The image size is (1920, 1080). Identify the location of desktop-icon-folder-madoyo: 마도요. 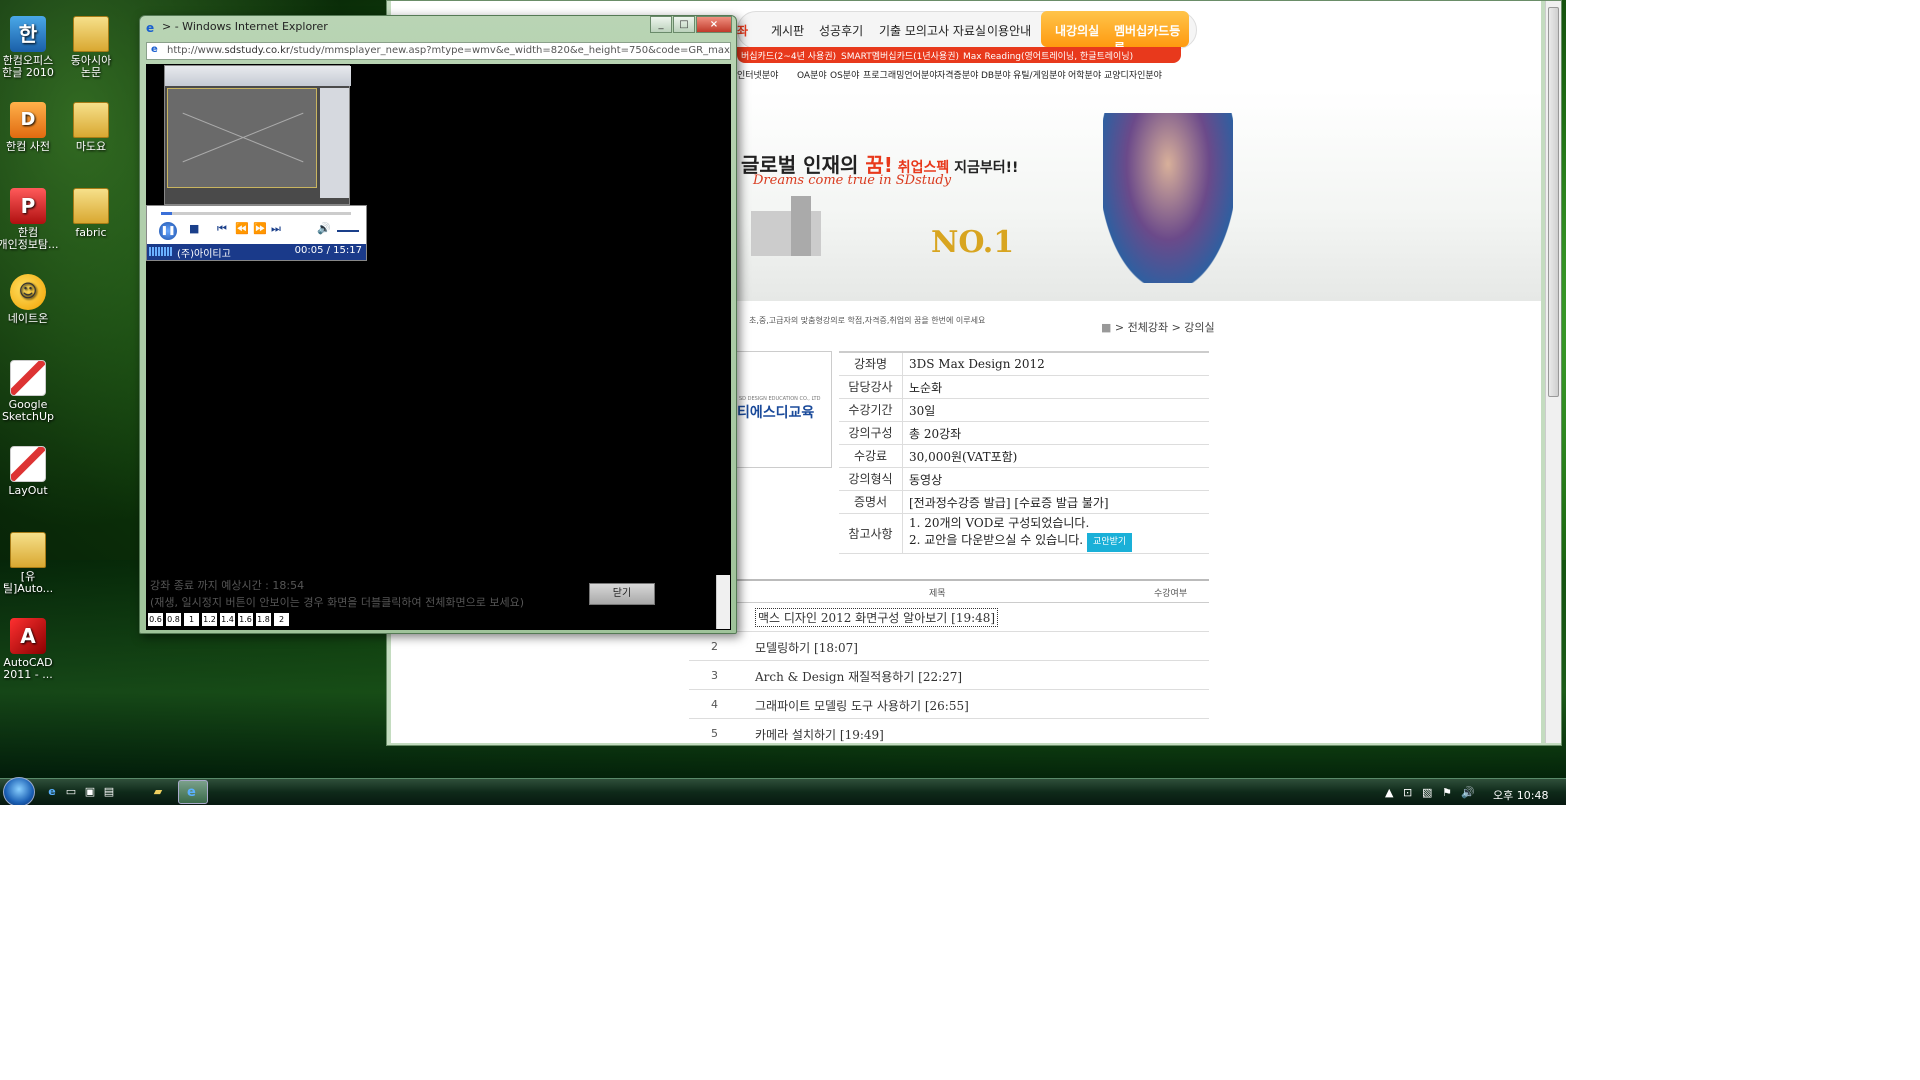
(91, 127).